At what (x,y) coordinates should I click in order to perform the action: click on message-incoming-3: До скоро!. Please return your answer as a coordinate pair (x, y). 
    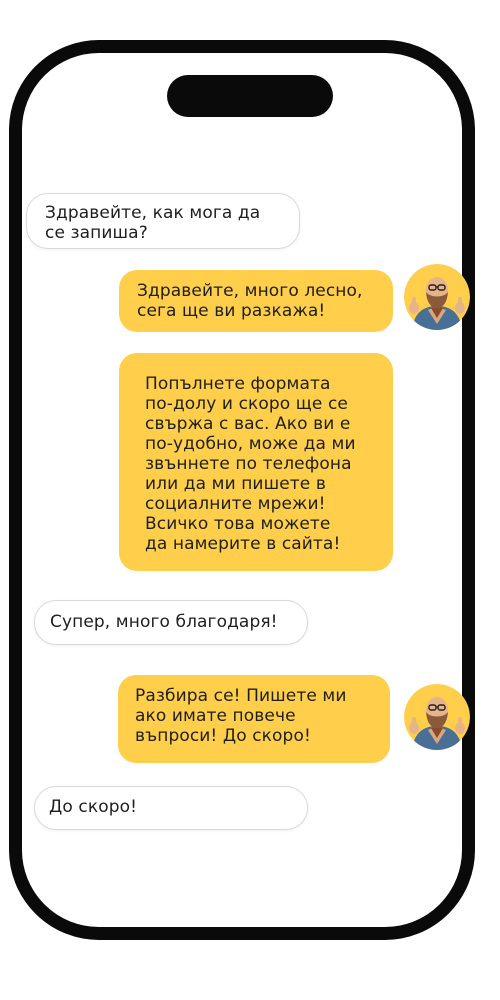
    Looking at the image, I should click on (171, 808).